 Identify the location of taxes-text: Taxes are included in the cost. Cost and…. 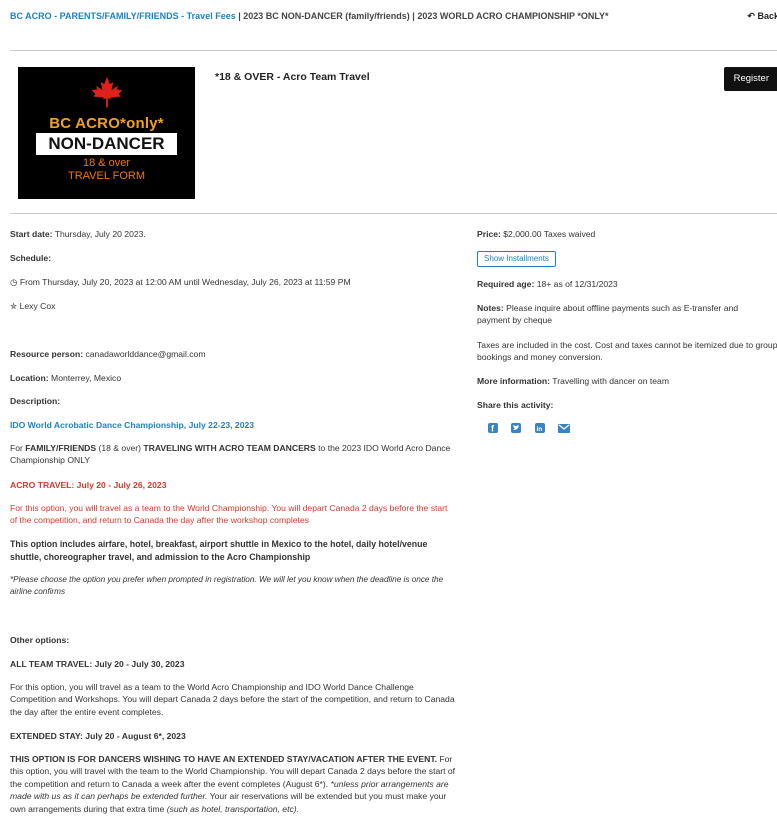
(627, 351).